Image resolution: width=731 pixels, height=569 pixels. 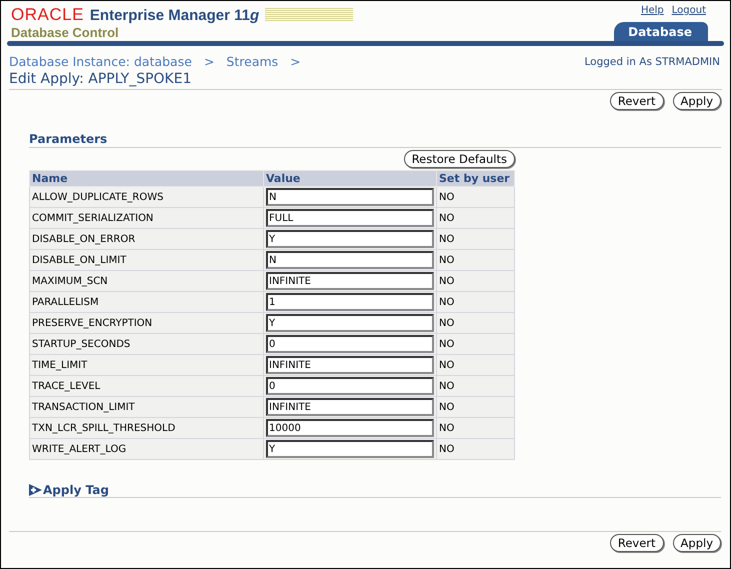 I want to click on breadcrumb-link: Streams, so click(x=252, y=61).